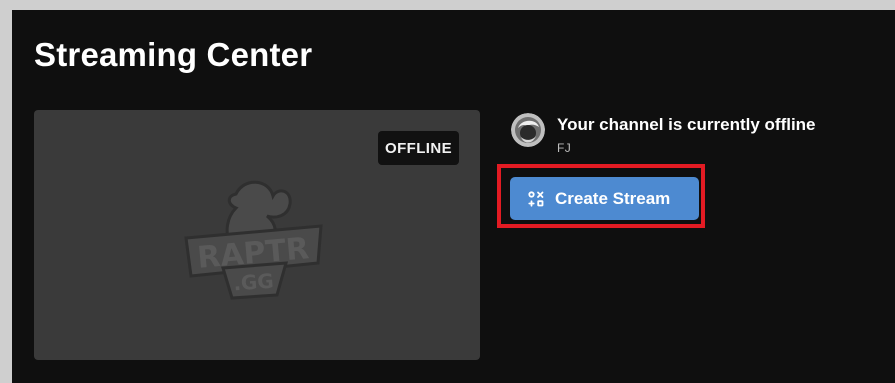  I want to click on create-stream-label: Create Stream, so click(613, 198).